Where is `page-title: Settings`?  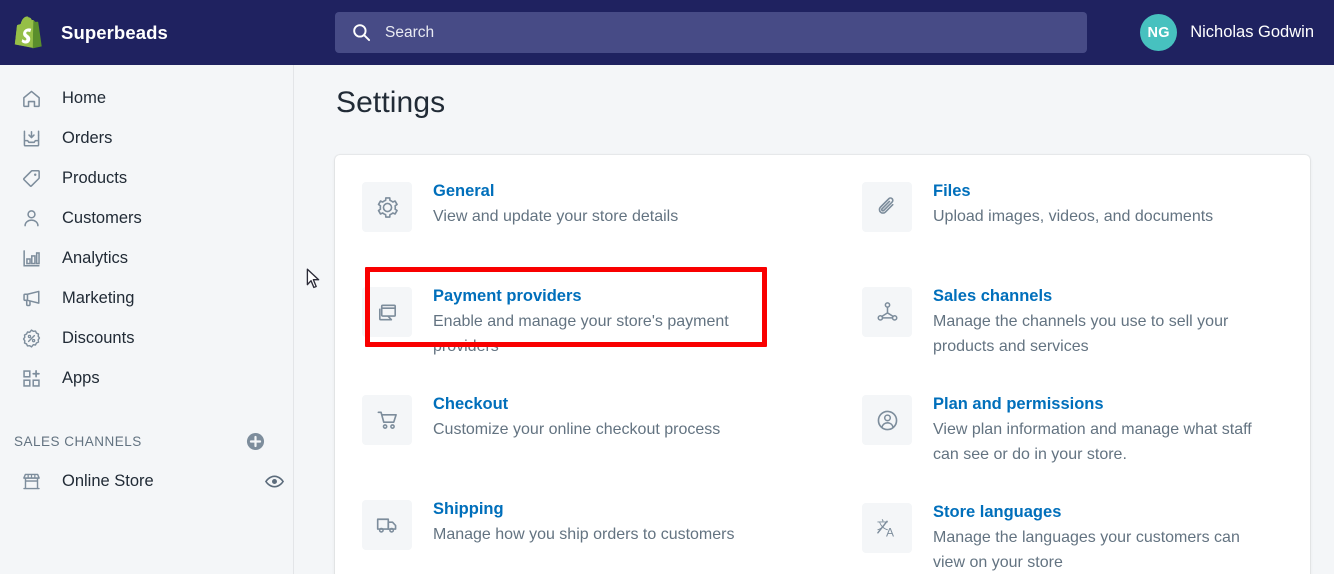 page-title: Settings is located at coordinates (391, 102).